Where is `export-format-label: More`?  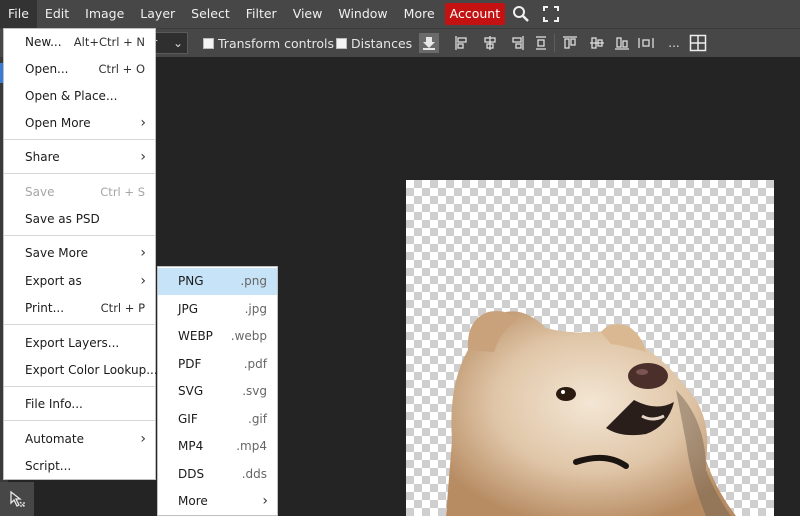
export-format-label: More is located at coordinates (193, 501).